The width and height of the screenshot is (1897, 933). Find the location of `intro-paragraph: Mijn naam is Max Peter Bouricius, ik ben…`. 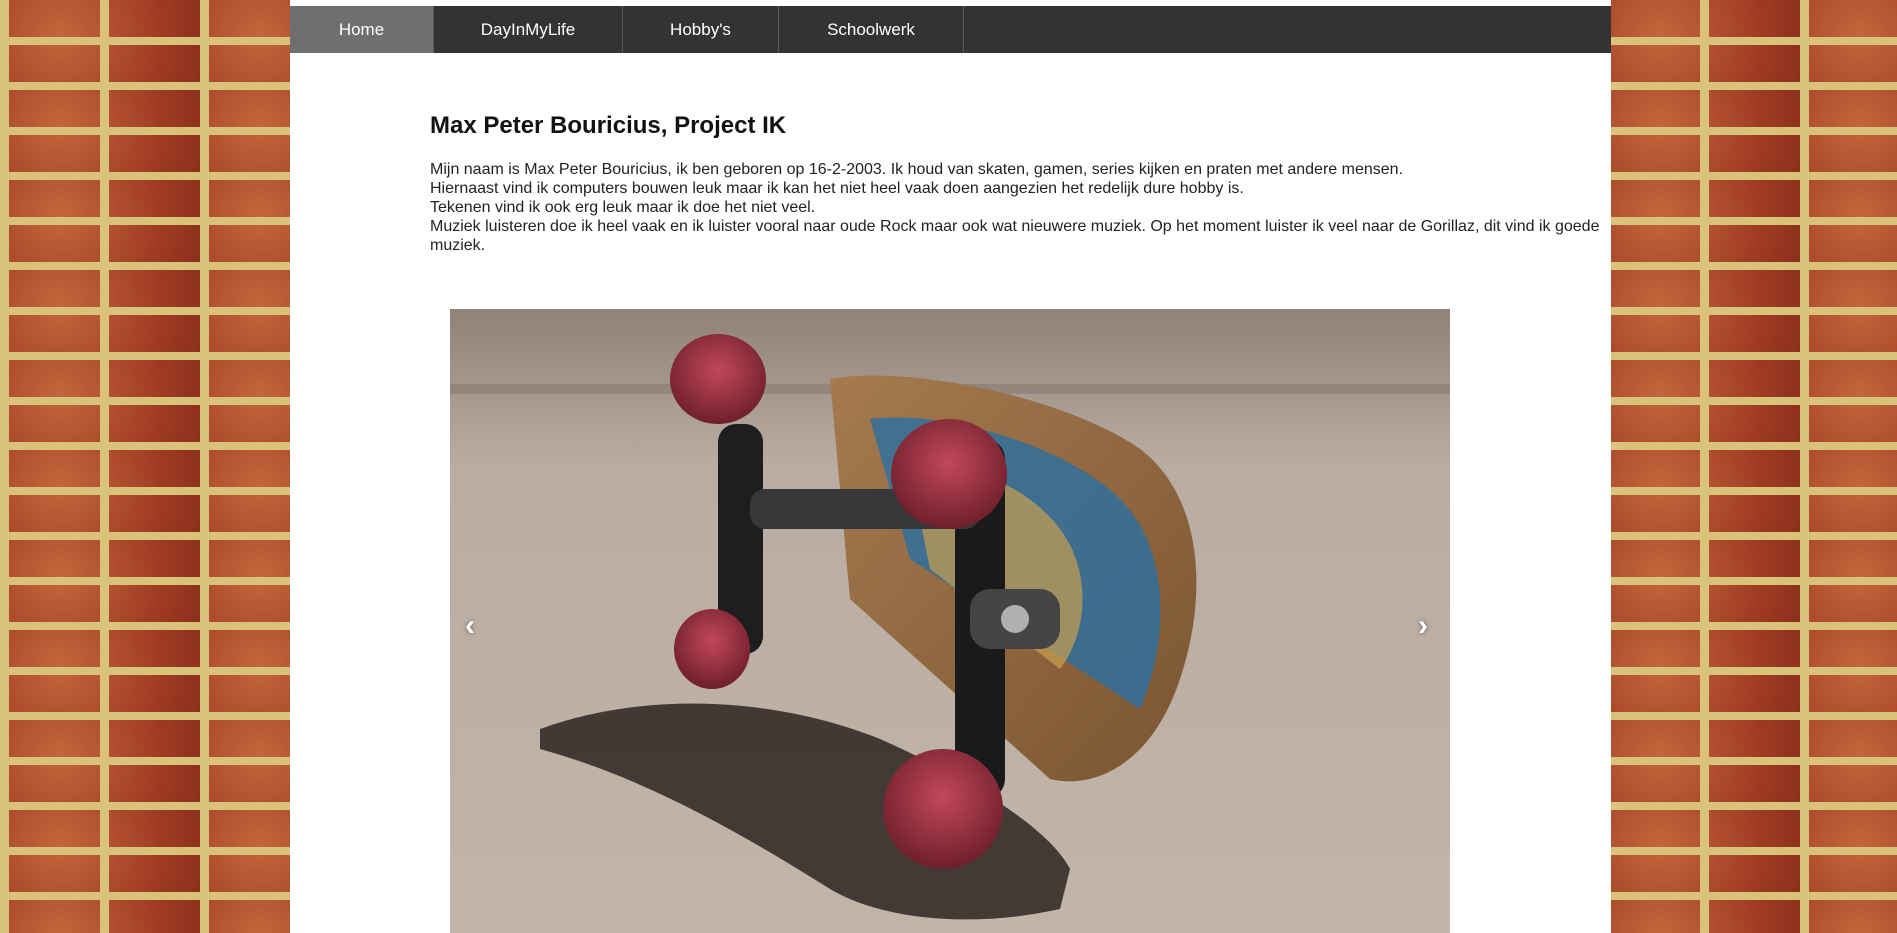

intro-paragraph: Mijn naam is Max Peter Bouricius, ik ben… is located at coordinates (916, 169).